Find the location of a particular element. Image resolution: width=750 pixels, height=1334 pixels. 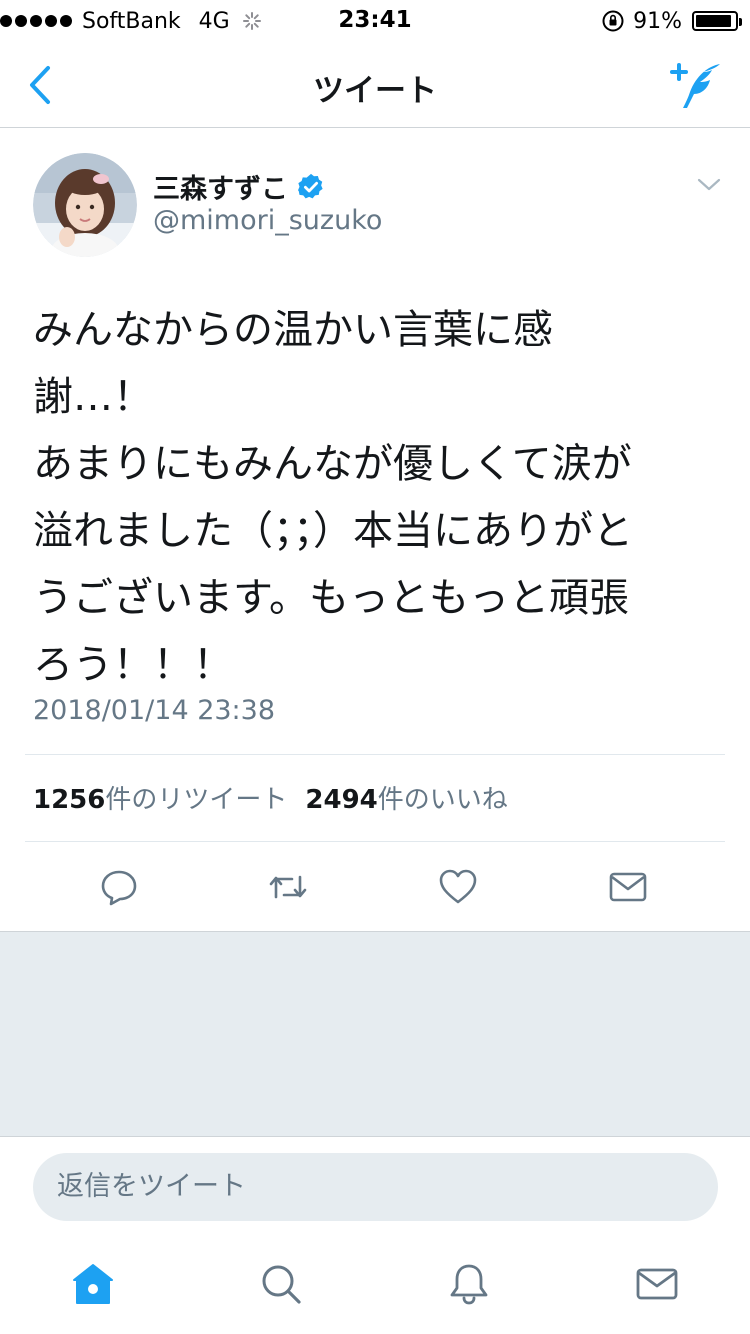

like-heart-icon is located at coordinates (458, 887).